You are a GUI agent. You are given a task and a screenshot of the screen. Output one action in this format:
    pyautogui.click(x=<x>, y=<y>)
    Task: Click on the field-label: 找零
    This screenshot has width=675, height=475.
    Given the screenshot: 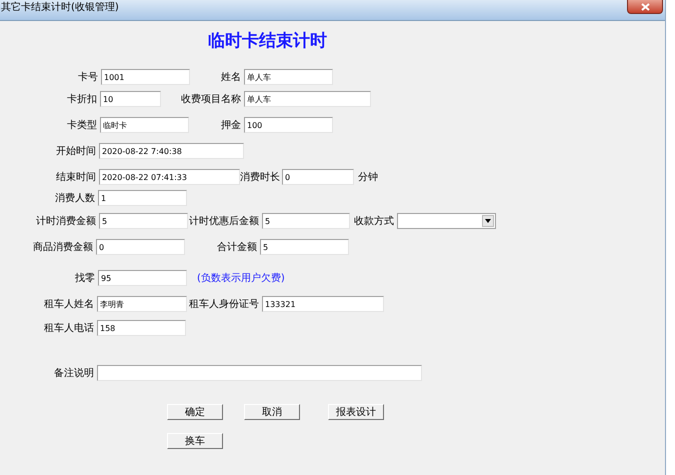 What is the action you would take?
    pyautogui.click(x=85, y=278)
    